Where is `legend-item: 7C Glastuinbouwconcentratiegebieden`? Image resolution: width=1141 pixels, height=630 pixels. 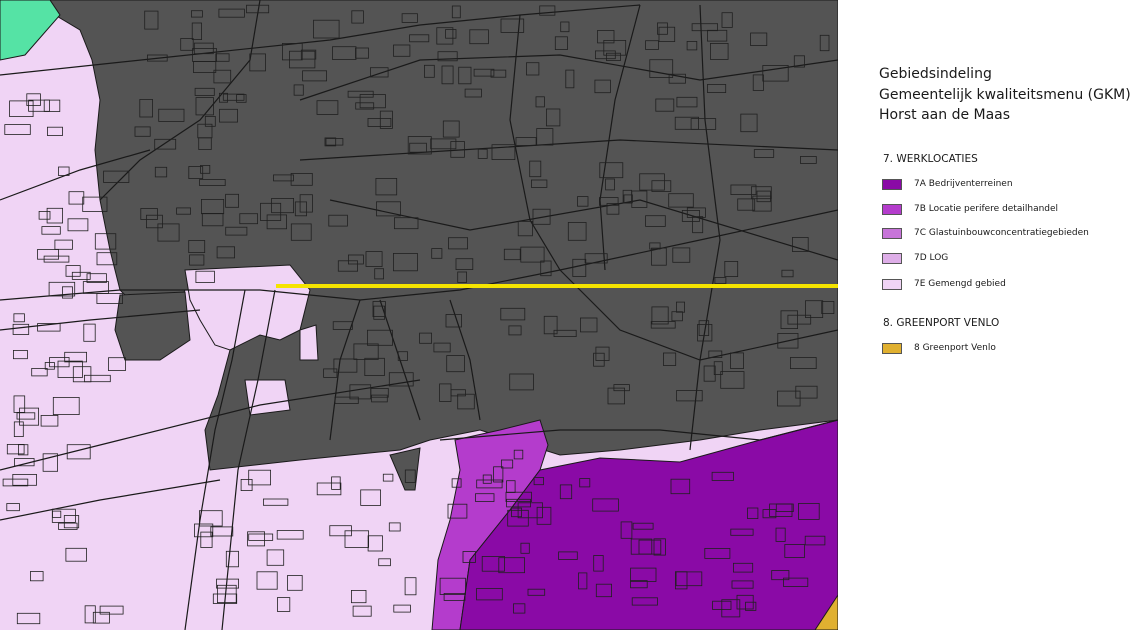 legend-item: 7C Glastuinbouwconcentratiegebieden is located at coordinates (985, 233).